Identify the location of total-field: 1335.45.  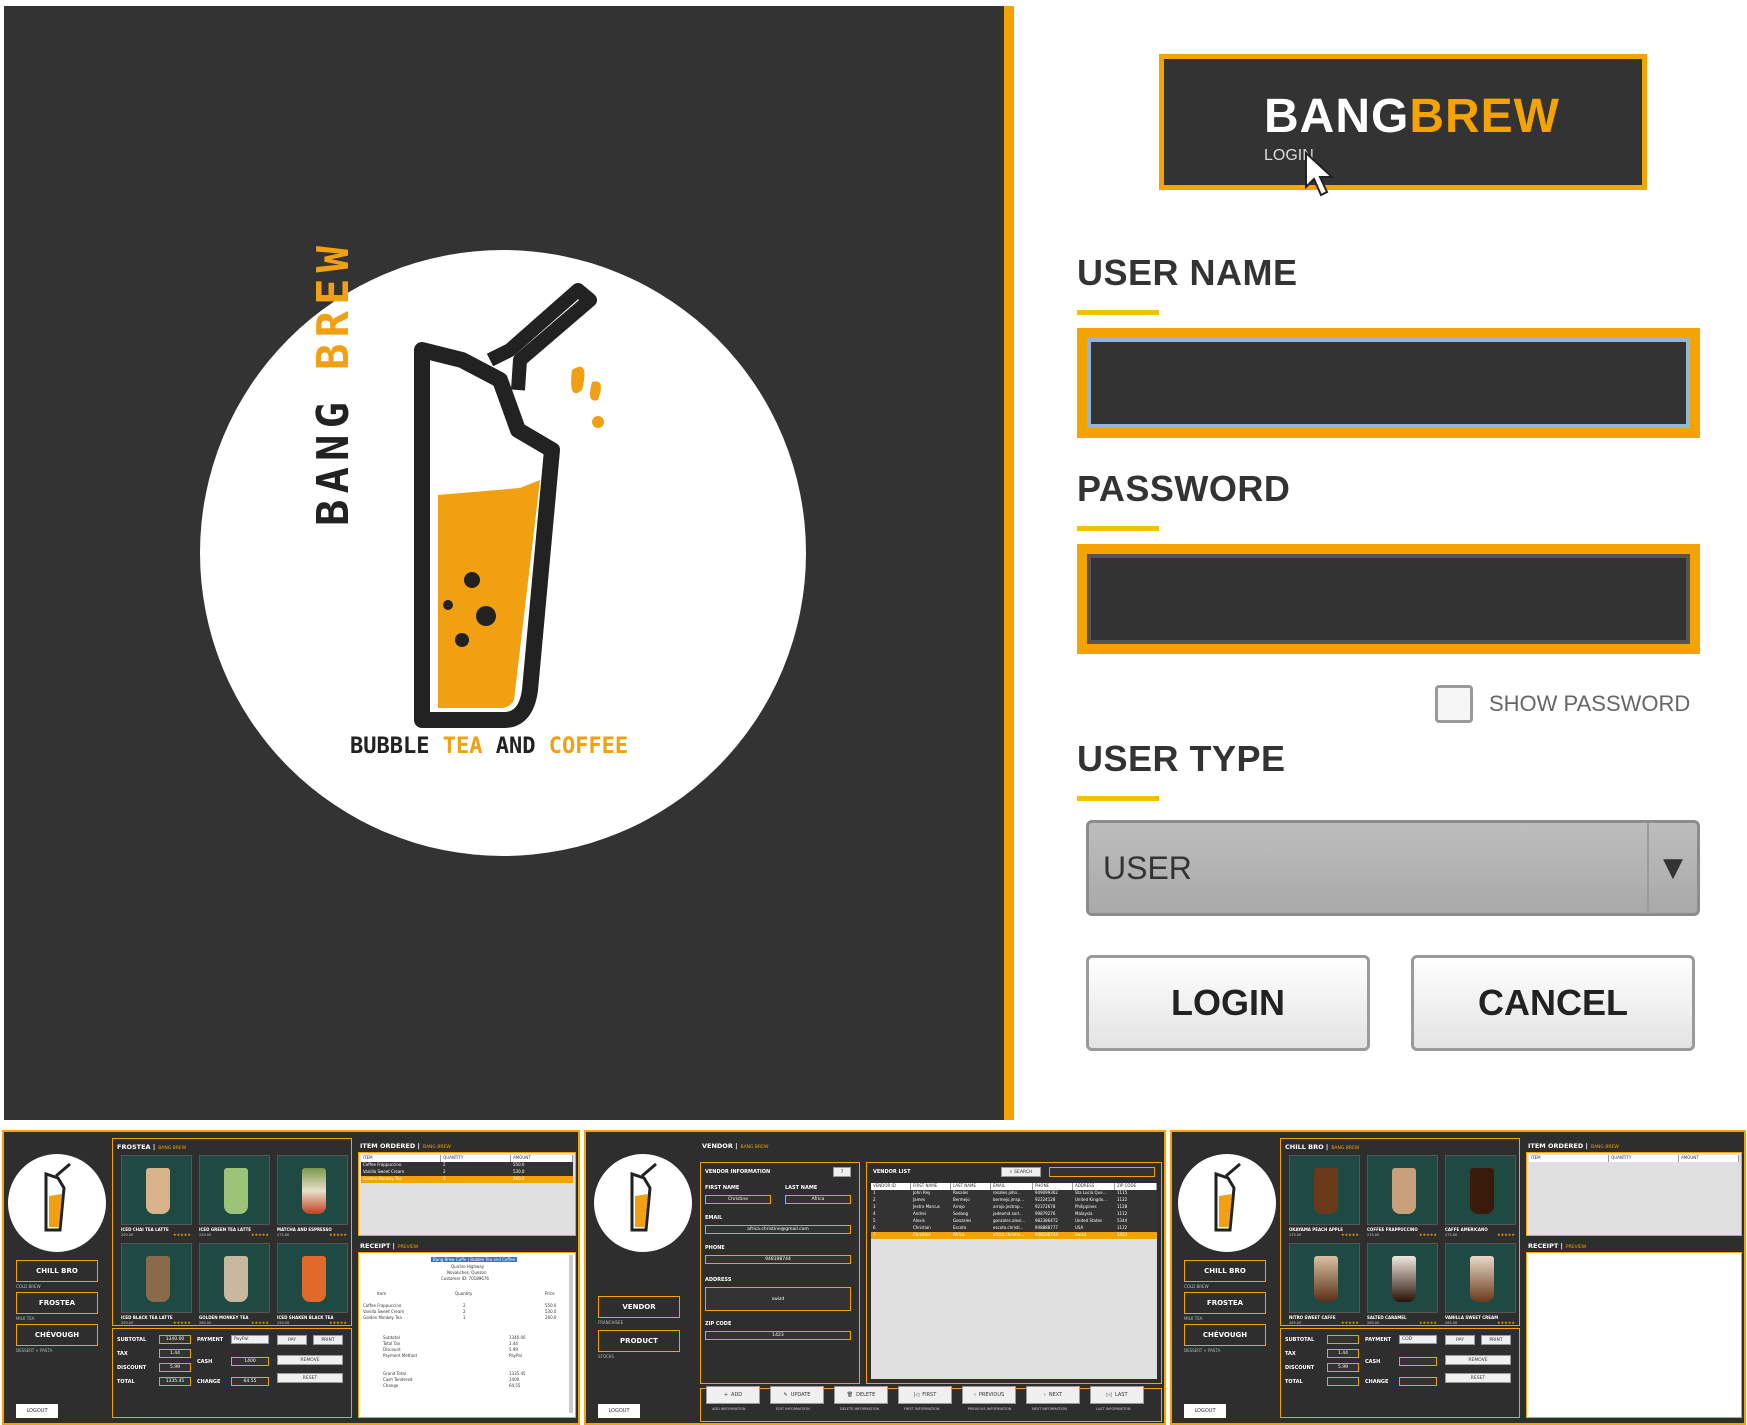
(175, 1381).